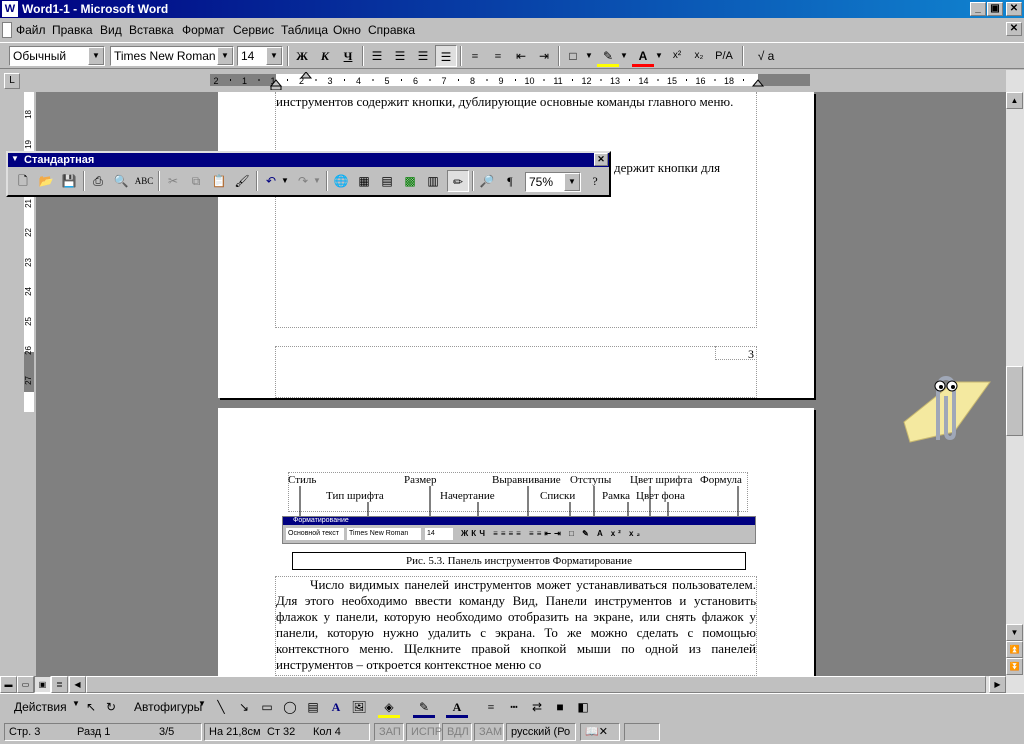 This screenshot has height=744, width=1024. What do you see at coordinates (573, 56) in the screenshot?
I see `borders-icon: □` at bounding box center [573, 56].